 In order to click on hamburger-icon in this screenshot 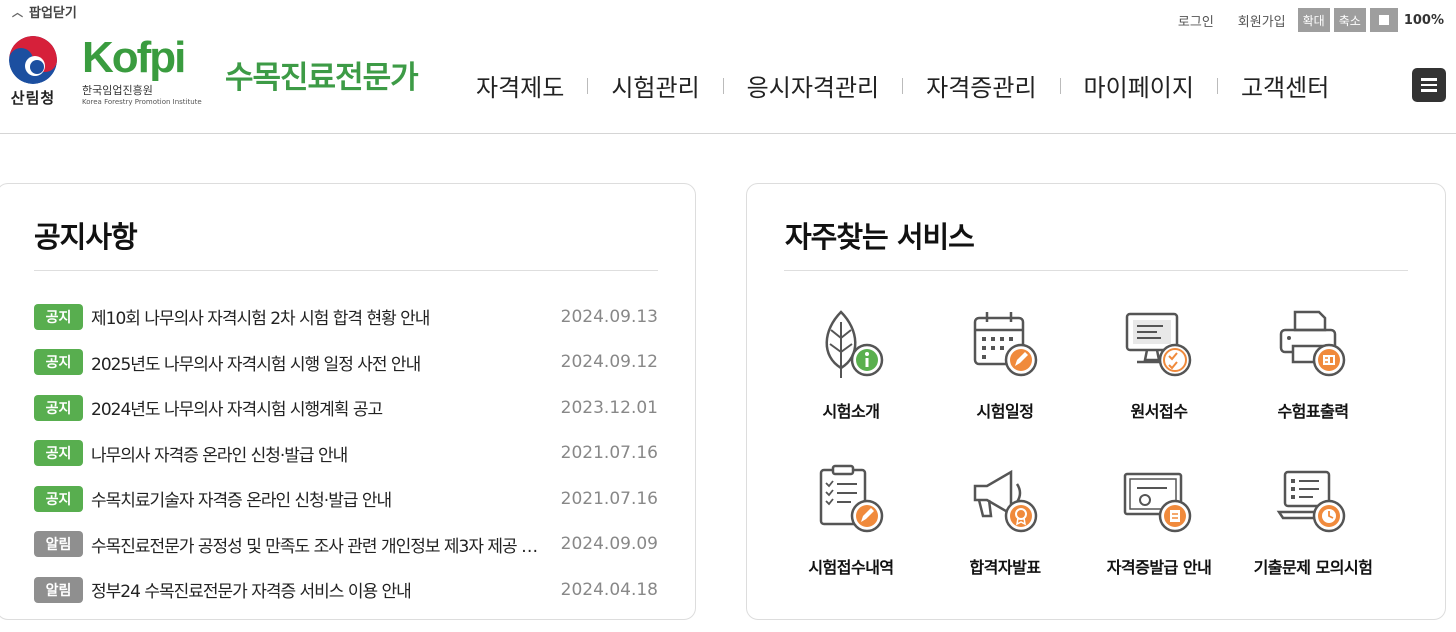, I will do `click(1429, 79)`.